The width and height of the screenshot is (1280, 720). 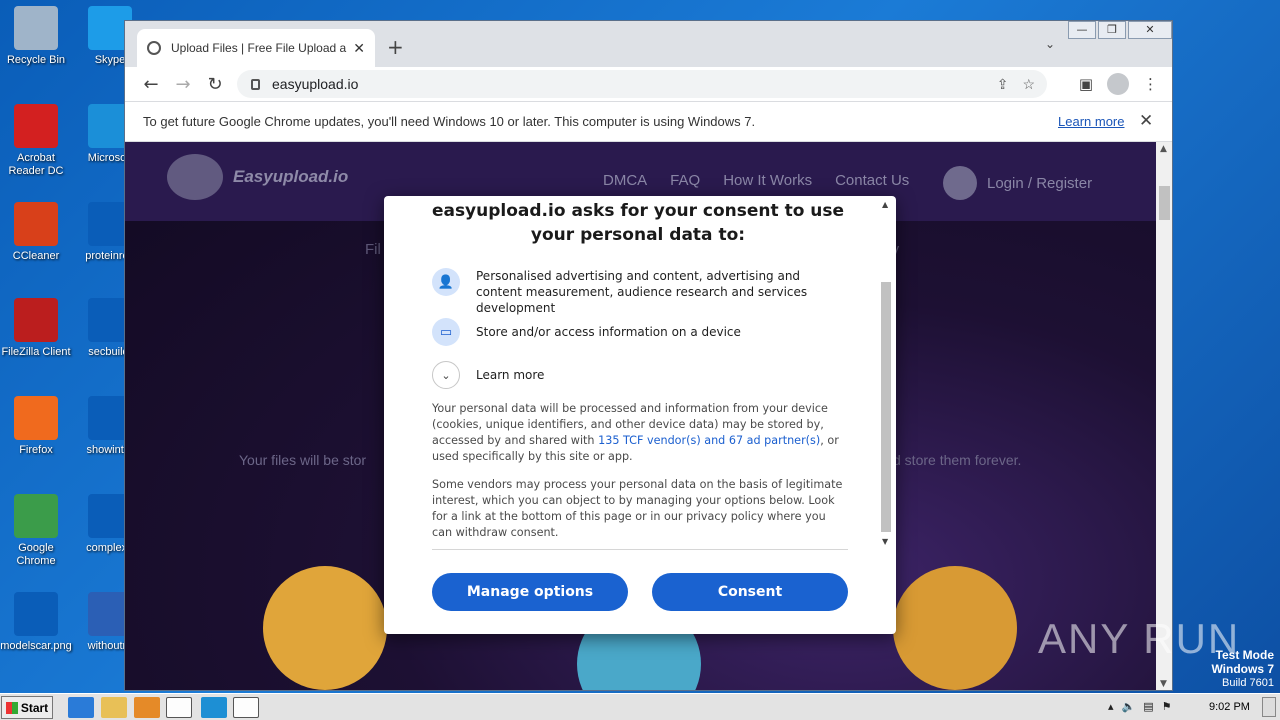 I want to click on volume-icon: 🔈, so click(x=1129, y=706).